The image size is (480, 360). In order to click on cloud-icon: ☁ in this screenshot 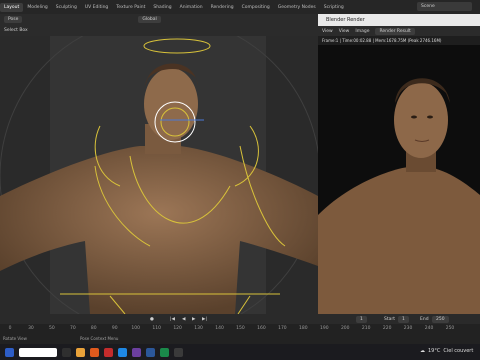, I will do `click(422, 351)`.